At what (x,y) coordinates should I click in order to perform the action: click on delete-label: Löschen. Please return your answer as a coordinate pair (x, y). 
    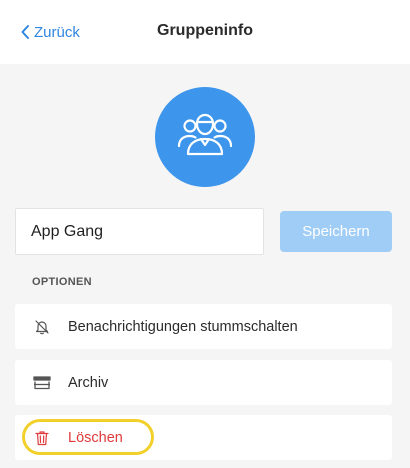
    Looking at the image, I should click on (95, 437).